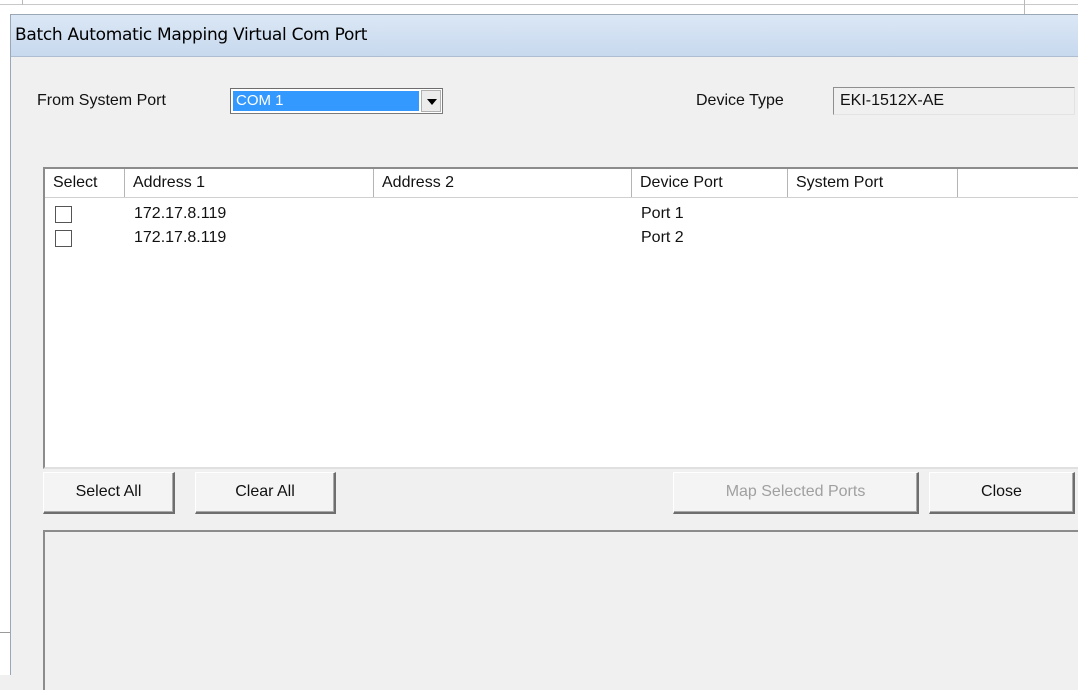 This screenshot has height=690, width=1078. What do you see at coordinates (326, 101) in the screenshot?
I see `from-system-port-value: COM 1` at bounding box center [326, 101].